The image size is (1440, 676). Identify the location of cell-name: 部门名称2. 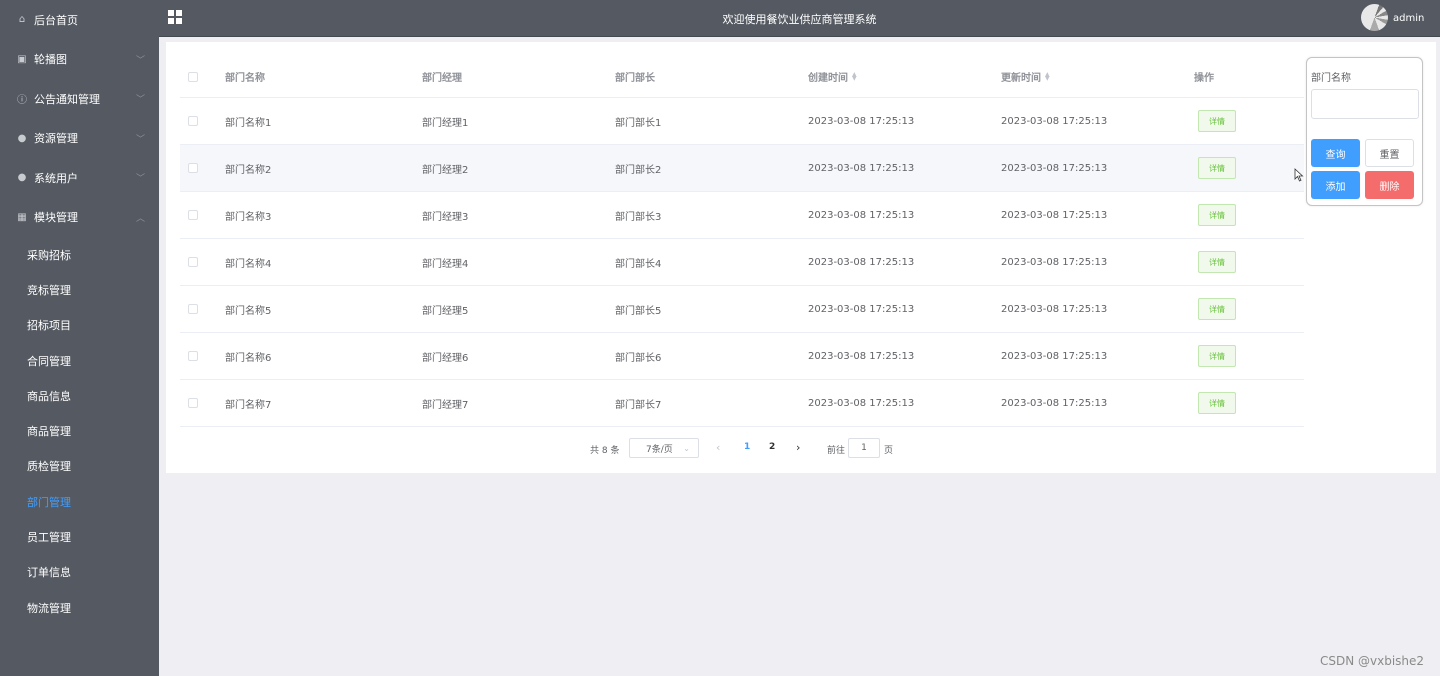
(248, 170).